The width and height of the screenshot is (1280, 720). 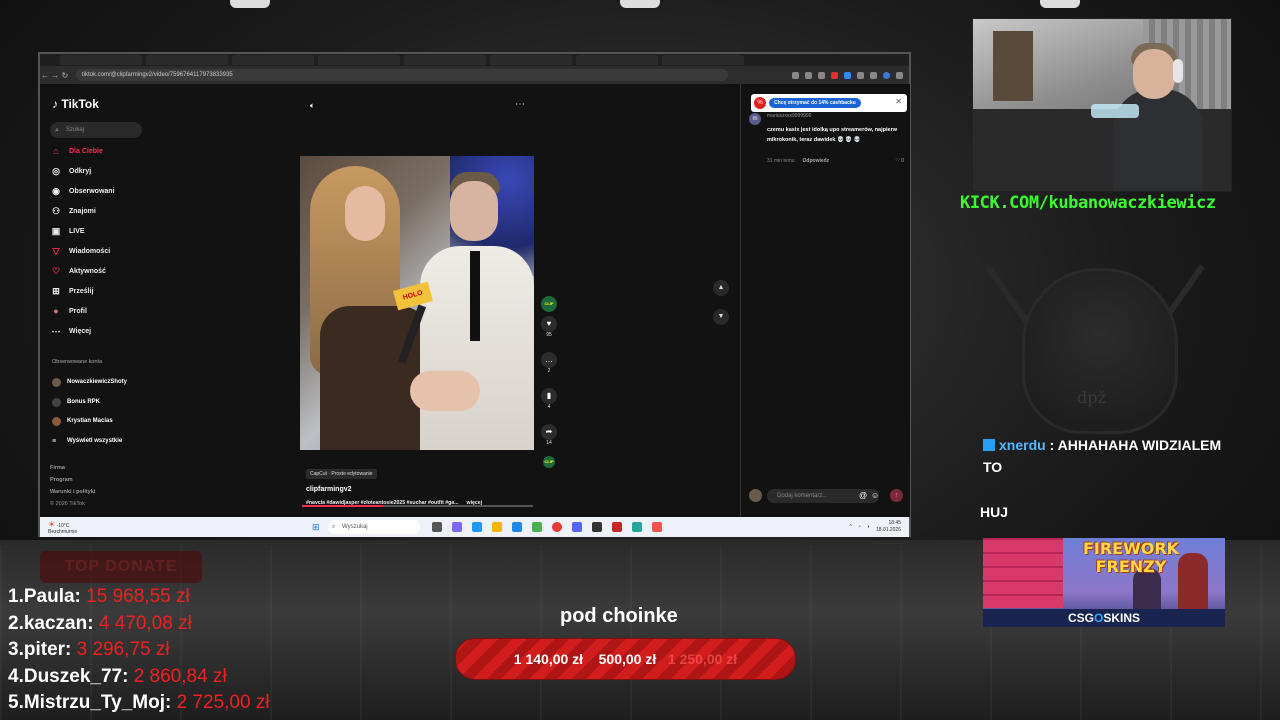 I want to click on emoji-icon: ☺, so click(x=875, y=495).